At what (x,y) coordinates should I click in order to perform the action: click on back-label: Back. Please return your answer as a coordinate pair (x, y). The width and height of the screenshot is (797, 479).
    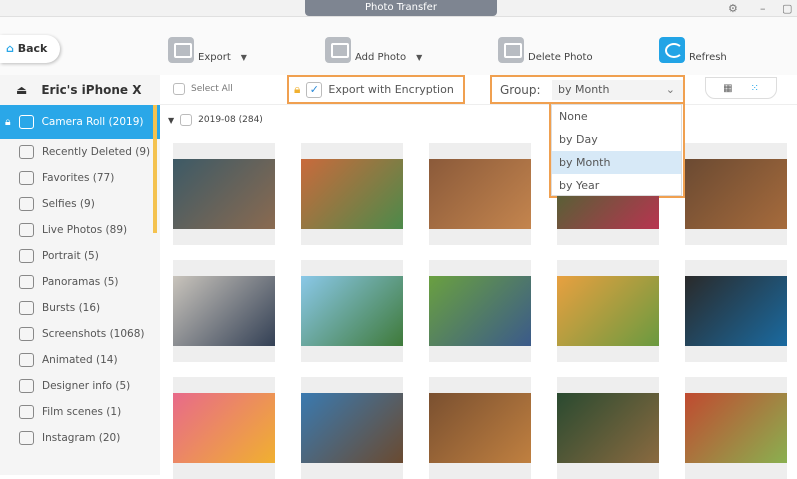
    Looking at the image, I should click on (32, 48).